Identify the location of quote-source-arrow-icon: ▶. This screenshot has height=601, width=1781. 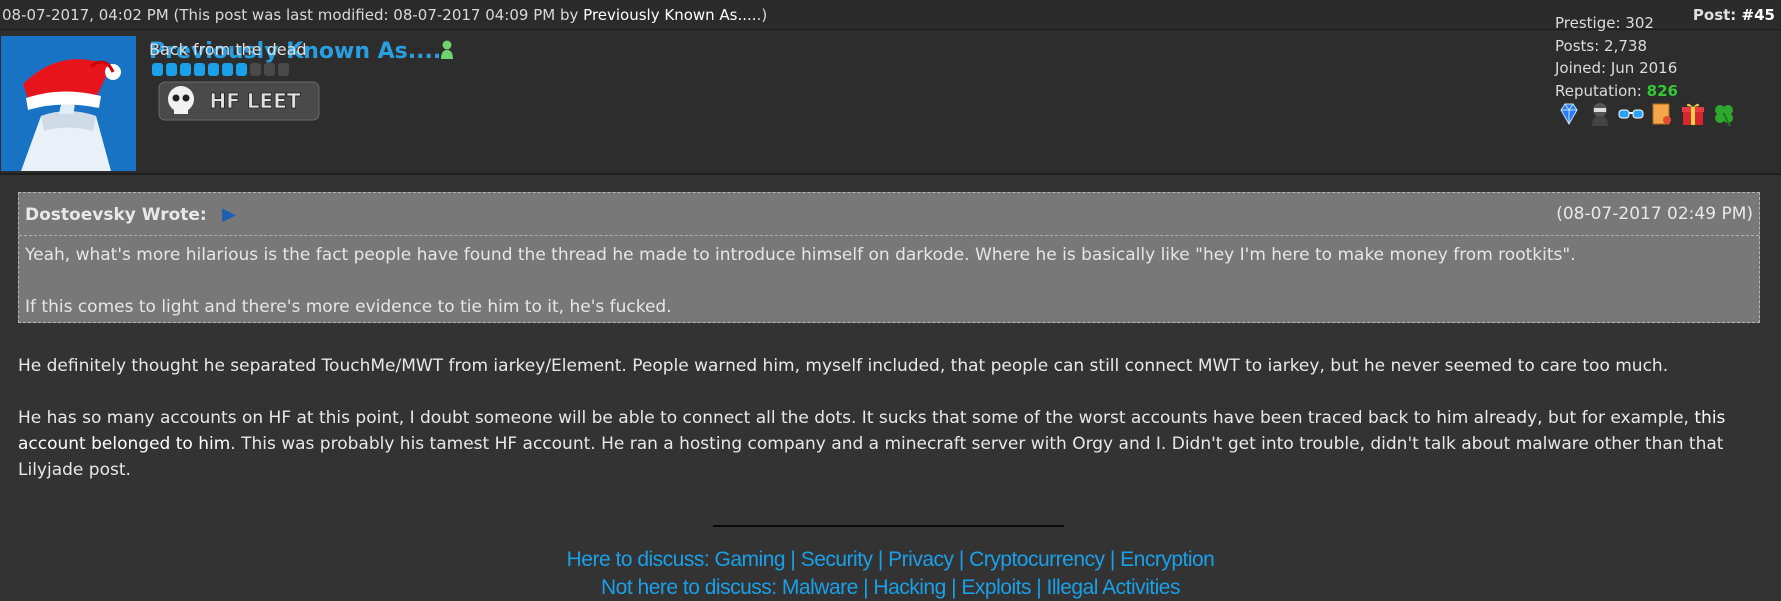
(229, 214).